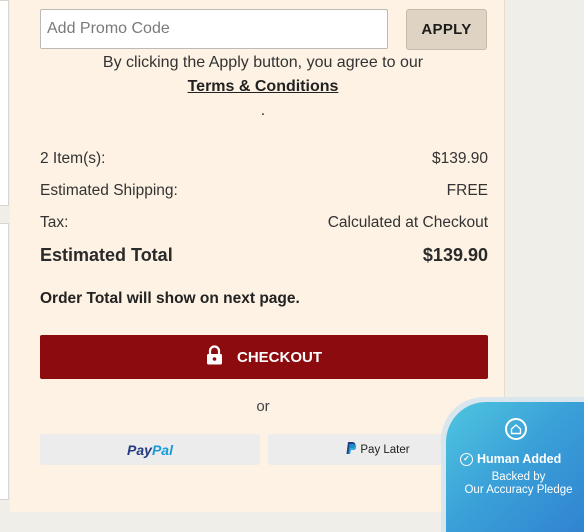 This screenshot has height=532, width=584. I want to click on check-circle-icon: ✓, so click(466, 459).